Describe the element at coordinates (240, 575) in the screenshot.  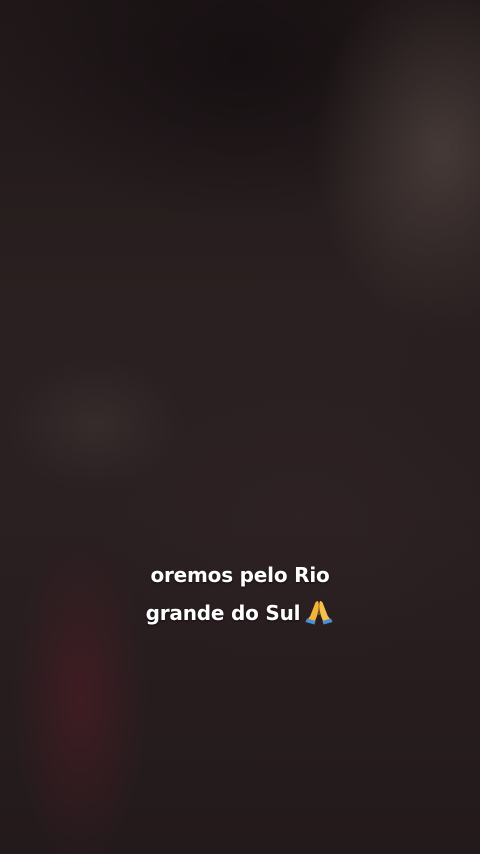
I see `caption-line-1: oremos pelo Rio` at that location.